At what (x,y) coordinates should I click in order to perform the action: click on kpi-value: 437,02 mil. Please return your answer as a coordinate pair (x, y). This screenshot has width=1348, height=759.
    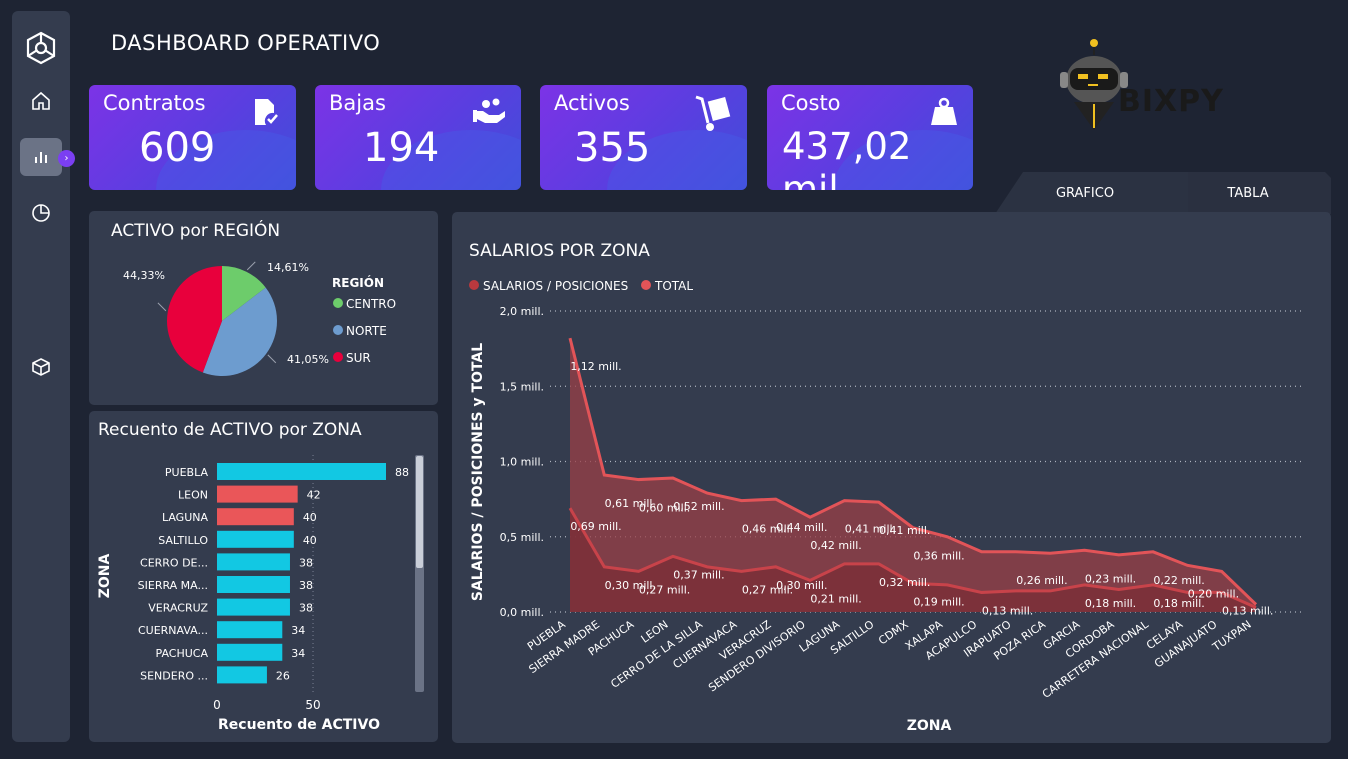
    Looking at the image, I should click on (847, 157).